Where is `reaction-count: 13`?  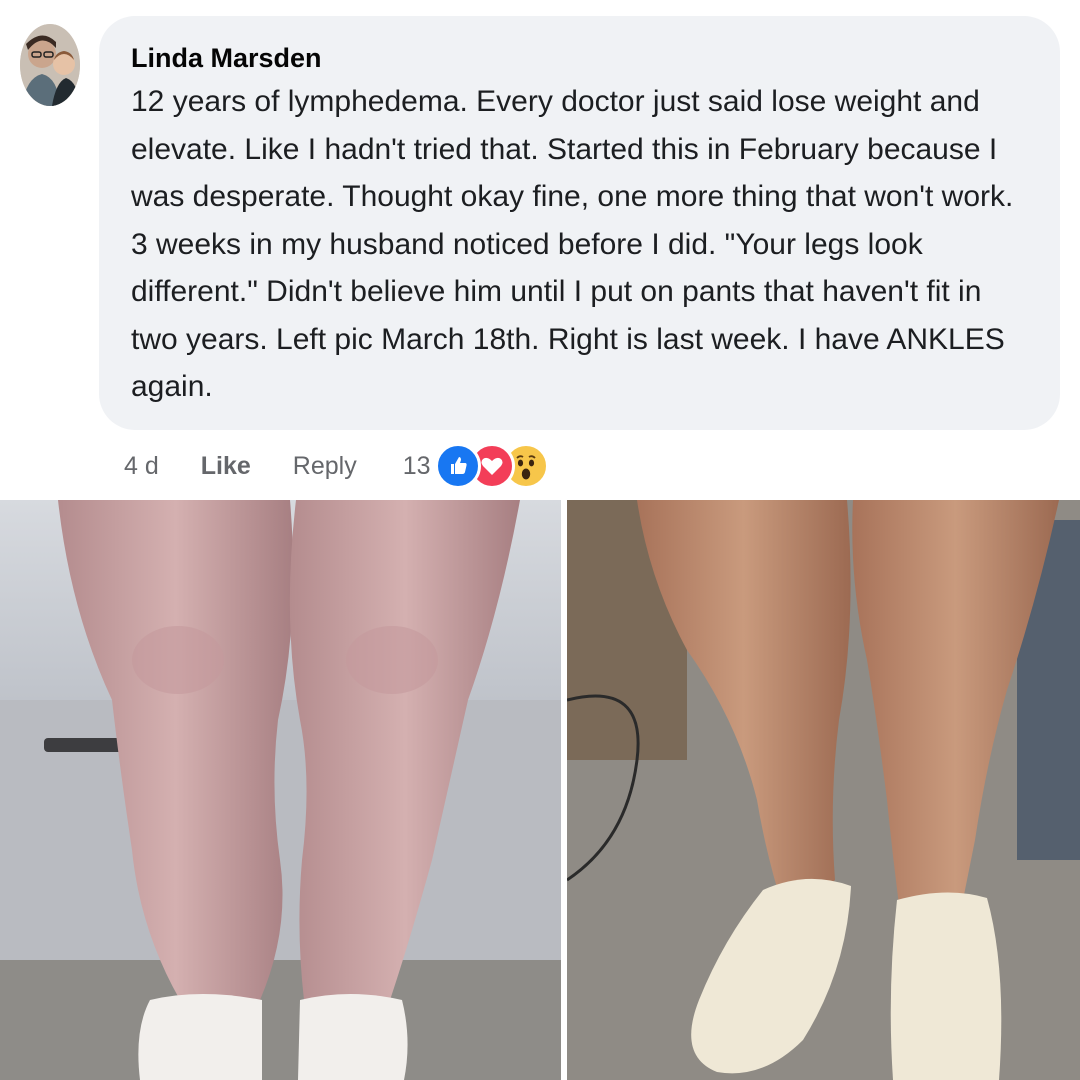 reaction-count: 13 is located at coordinates (417, 466).